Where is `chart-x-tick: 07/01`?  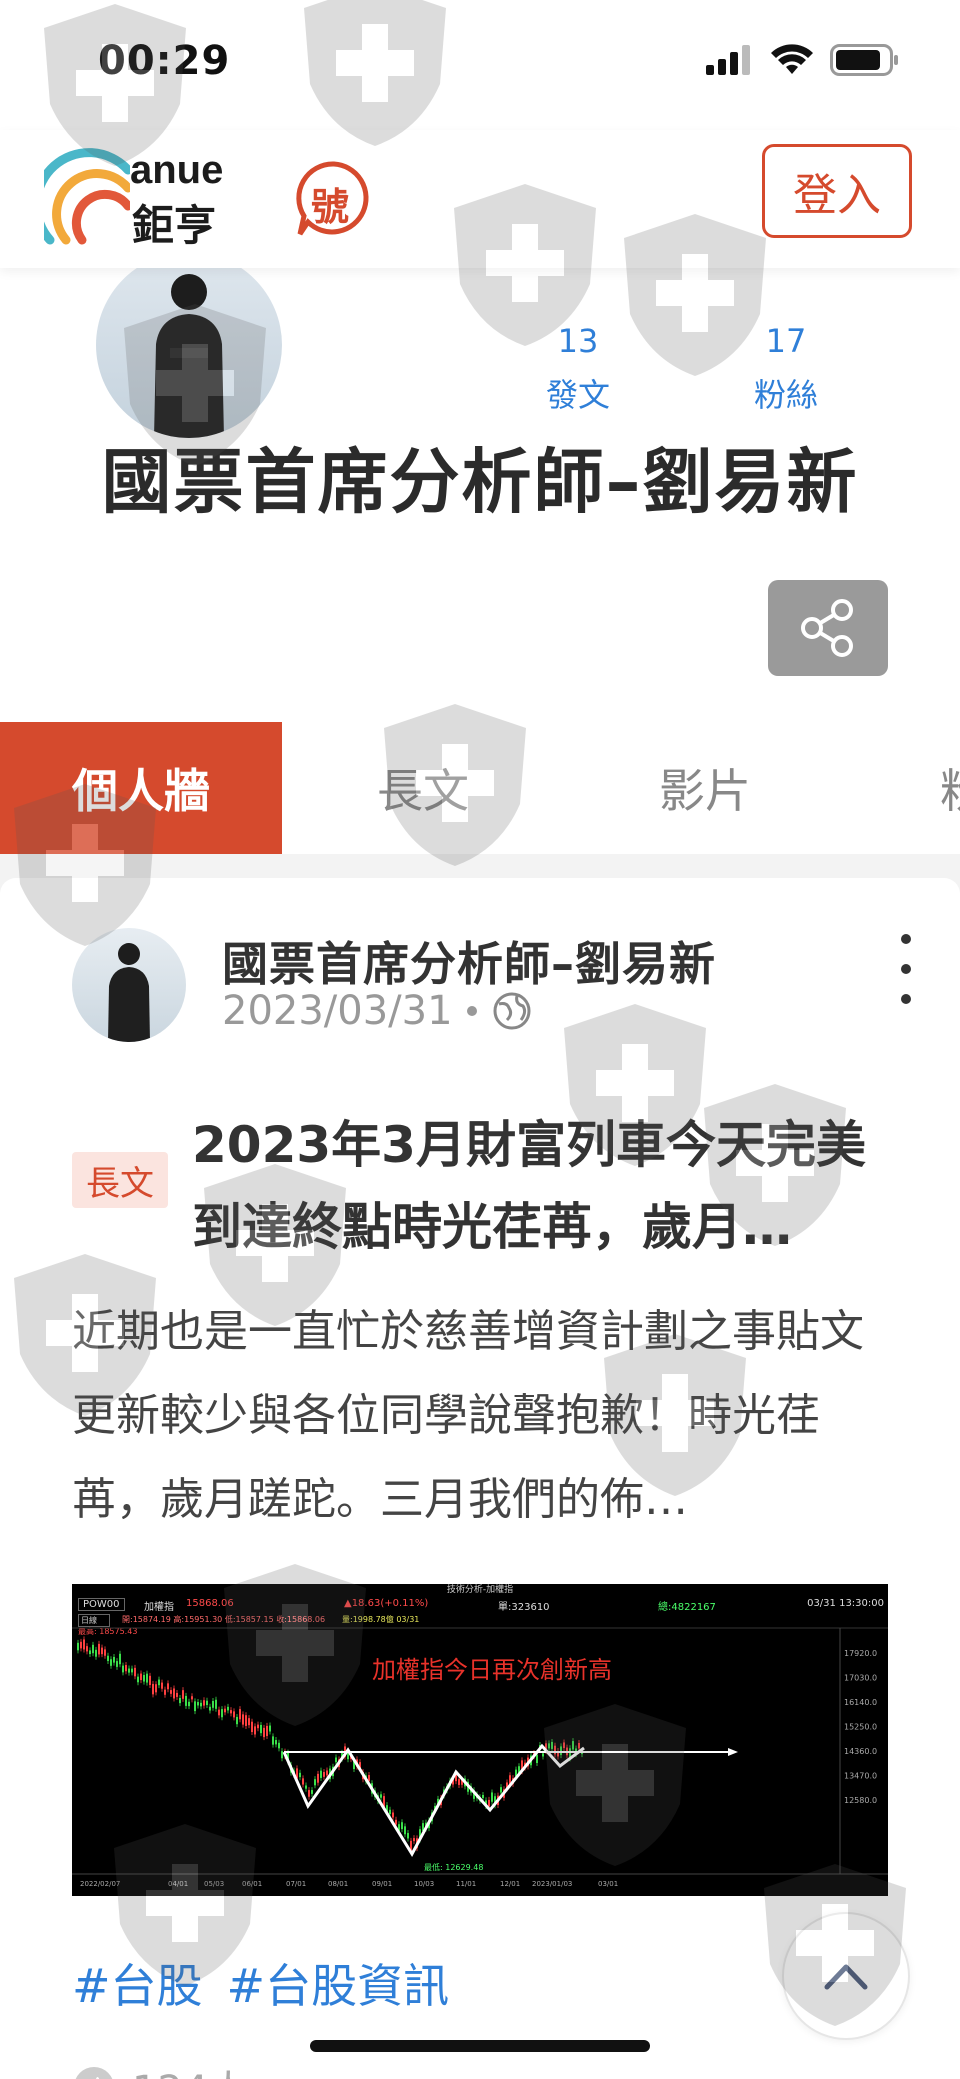 chart-x-tick: 07/01 is located at coordinates (296, 1884).